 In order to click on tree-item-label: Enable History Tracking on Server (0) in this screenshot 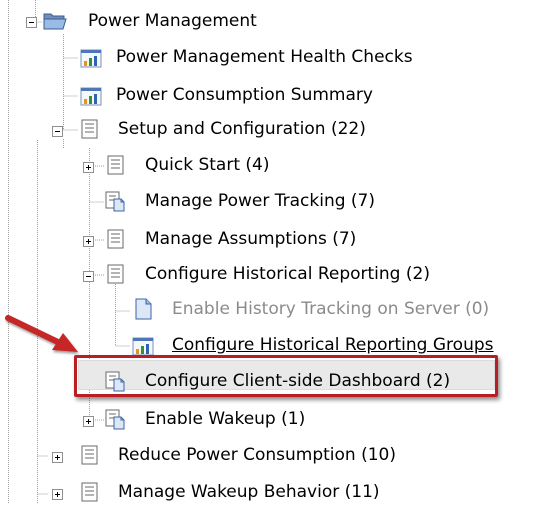, I will do `click(331, 309)`.